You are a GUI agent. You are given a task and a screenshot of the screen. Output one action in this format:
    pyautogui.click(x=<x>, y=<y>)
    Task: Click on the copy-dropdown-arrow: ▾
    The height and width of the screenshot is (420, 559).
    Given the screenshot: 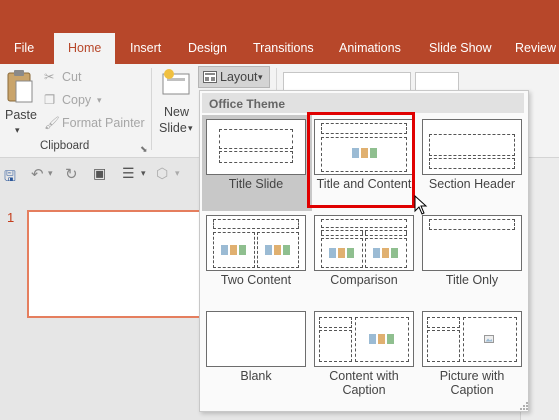 What is the action you would take?
    pyautogui.click(x=99, y=100)
    